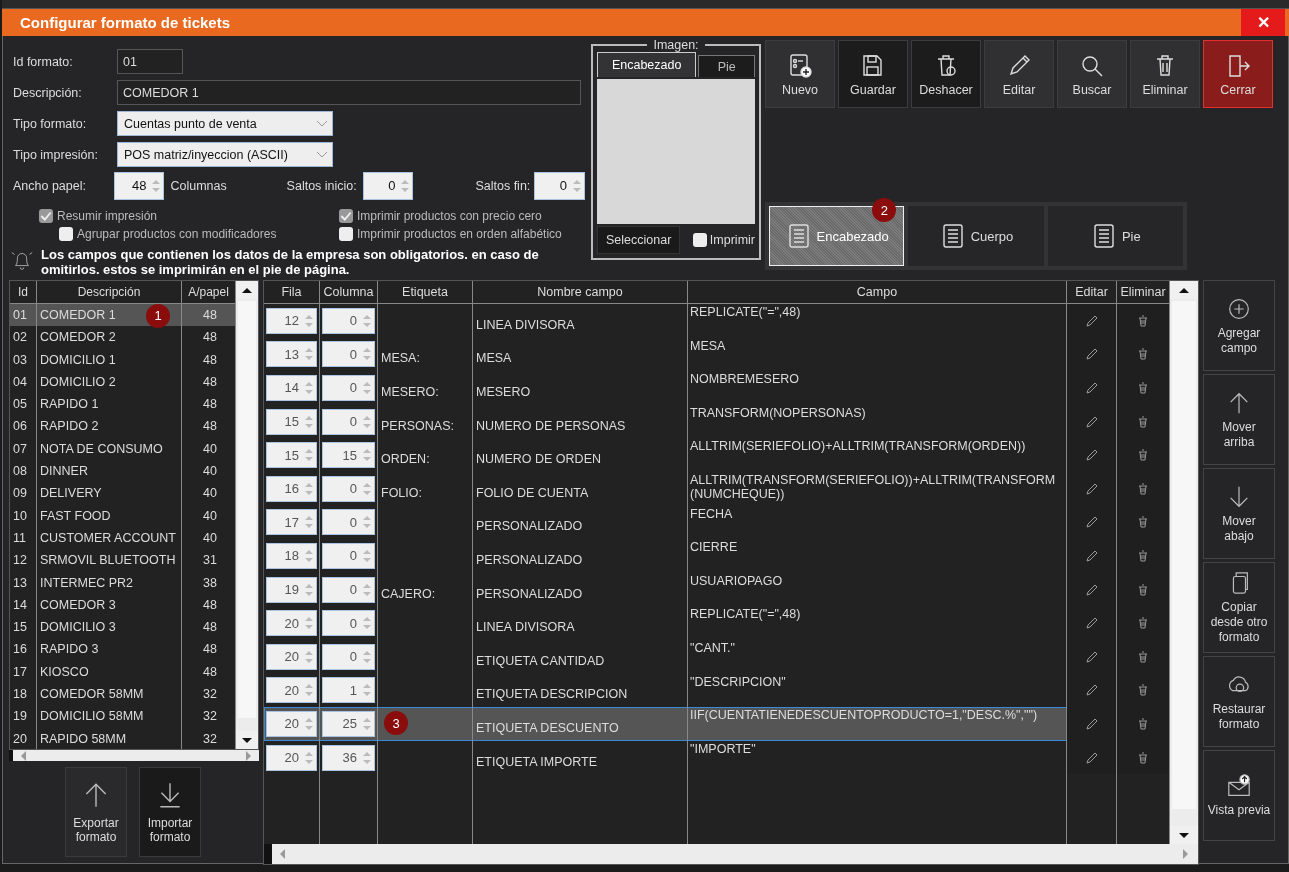 The width and height of the screenshot is (1289, 872). What do you see at coordinates (248, 755) in the screenshot?
I see `scroll-right-icon` at bounding box center [248, 755].